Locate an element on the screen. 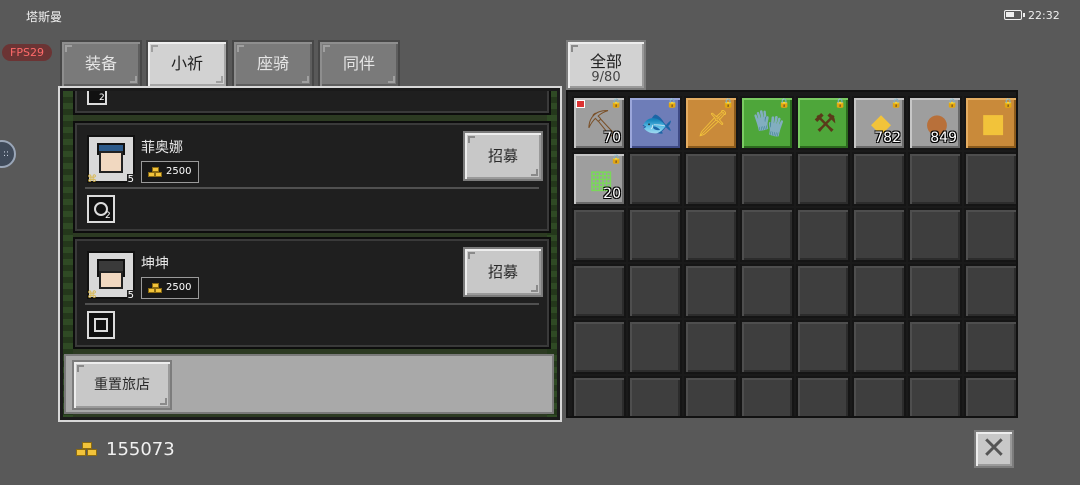  inventory-slot-item: ▦ 🔒 20 is located at coordinates (599, 179).